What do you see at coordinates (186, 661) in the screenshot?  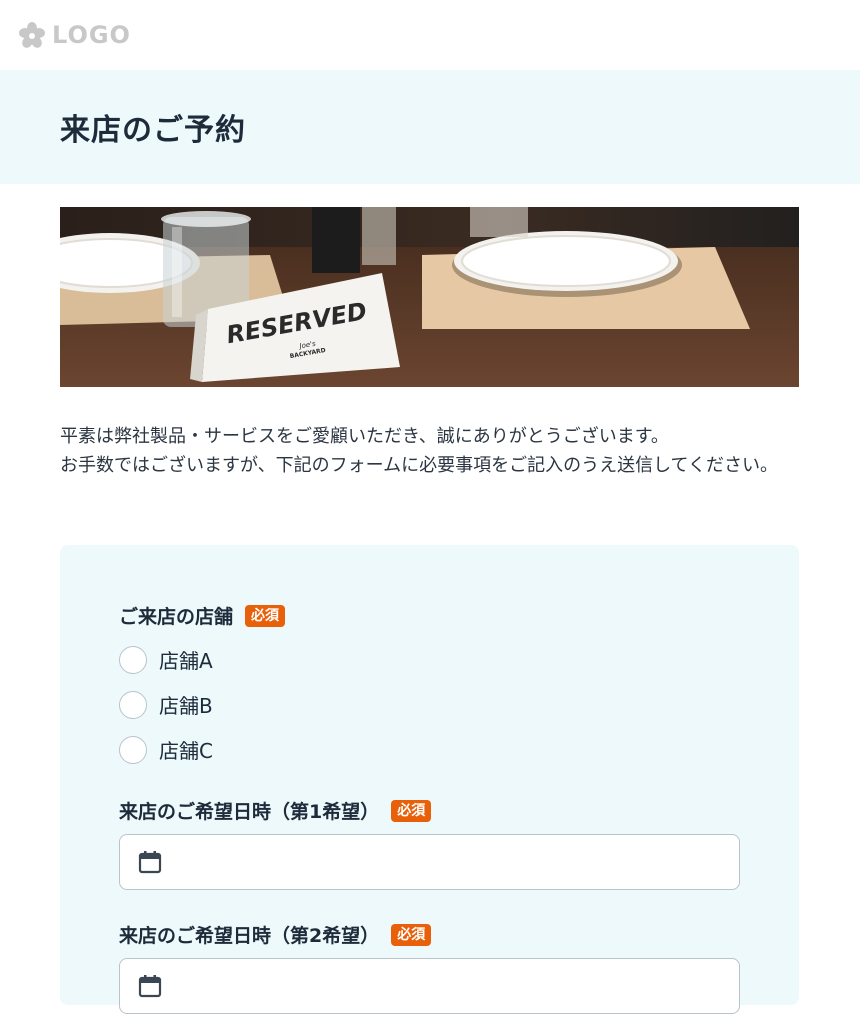 I see `radio-label: 店舗A` at bounding box center [186, 661].